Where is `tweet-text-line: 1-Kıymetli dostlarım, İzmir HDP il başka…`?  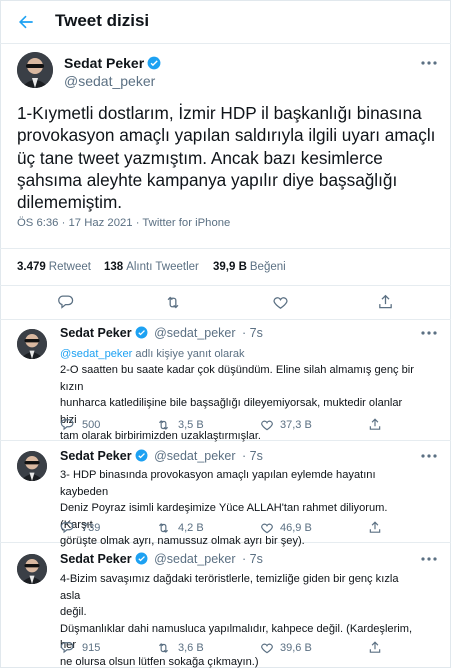 tweet-text-line: 1-Kıymetli dostlarım, İzmir HDP il başka… is located at coordinates (219, 113).